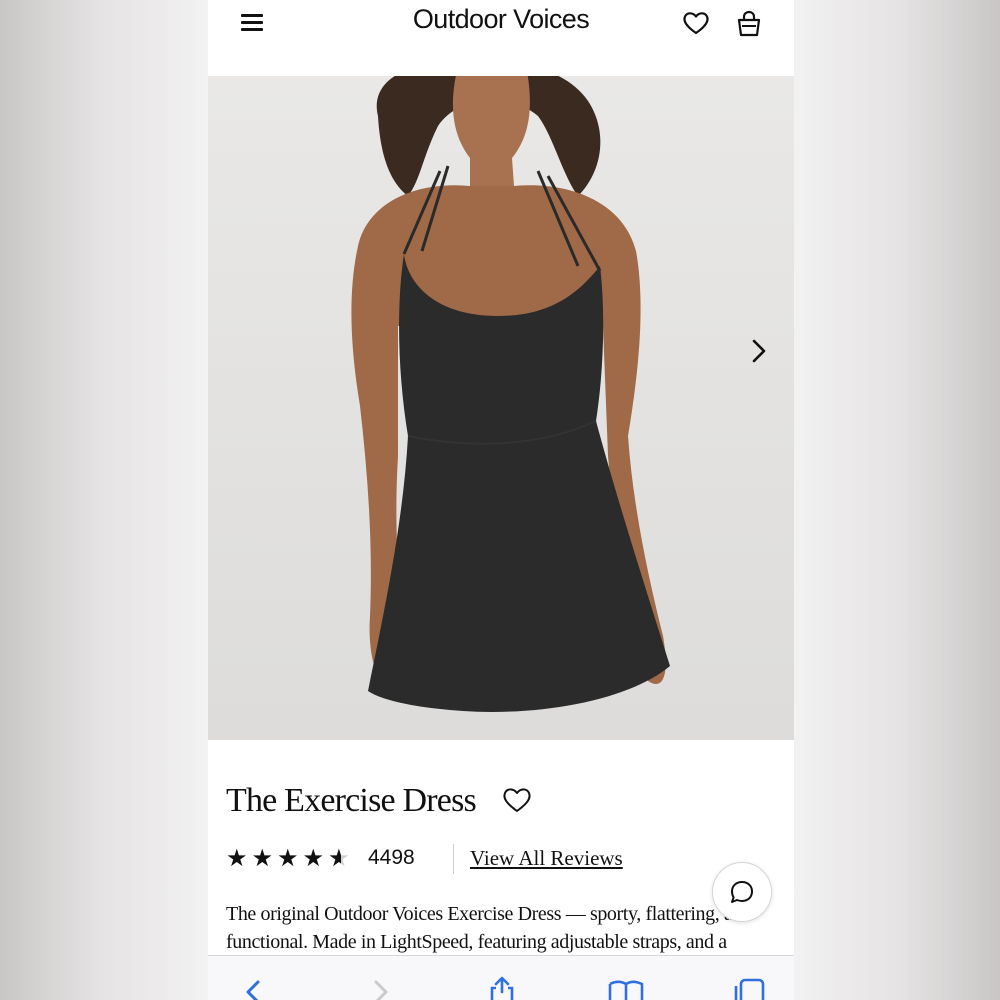  Describe the element at coordinates (696, 23) in the screenshot. I see `heart-icon` at that location.